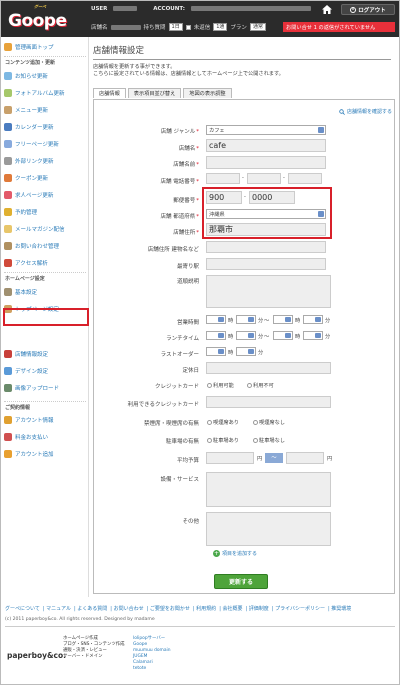  I want to click on label-other: その他, so click(190, 522).